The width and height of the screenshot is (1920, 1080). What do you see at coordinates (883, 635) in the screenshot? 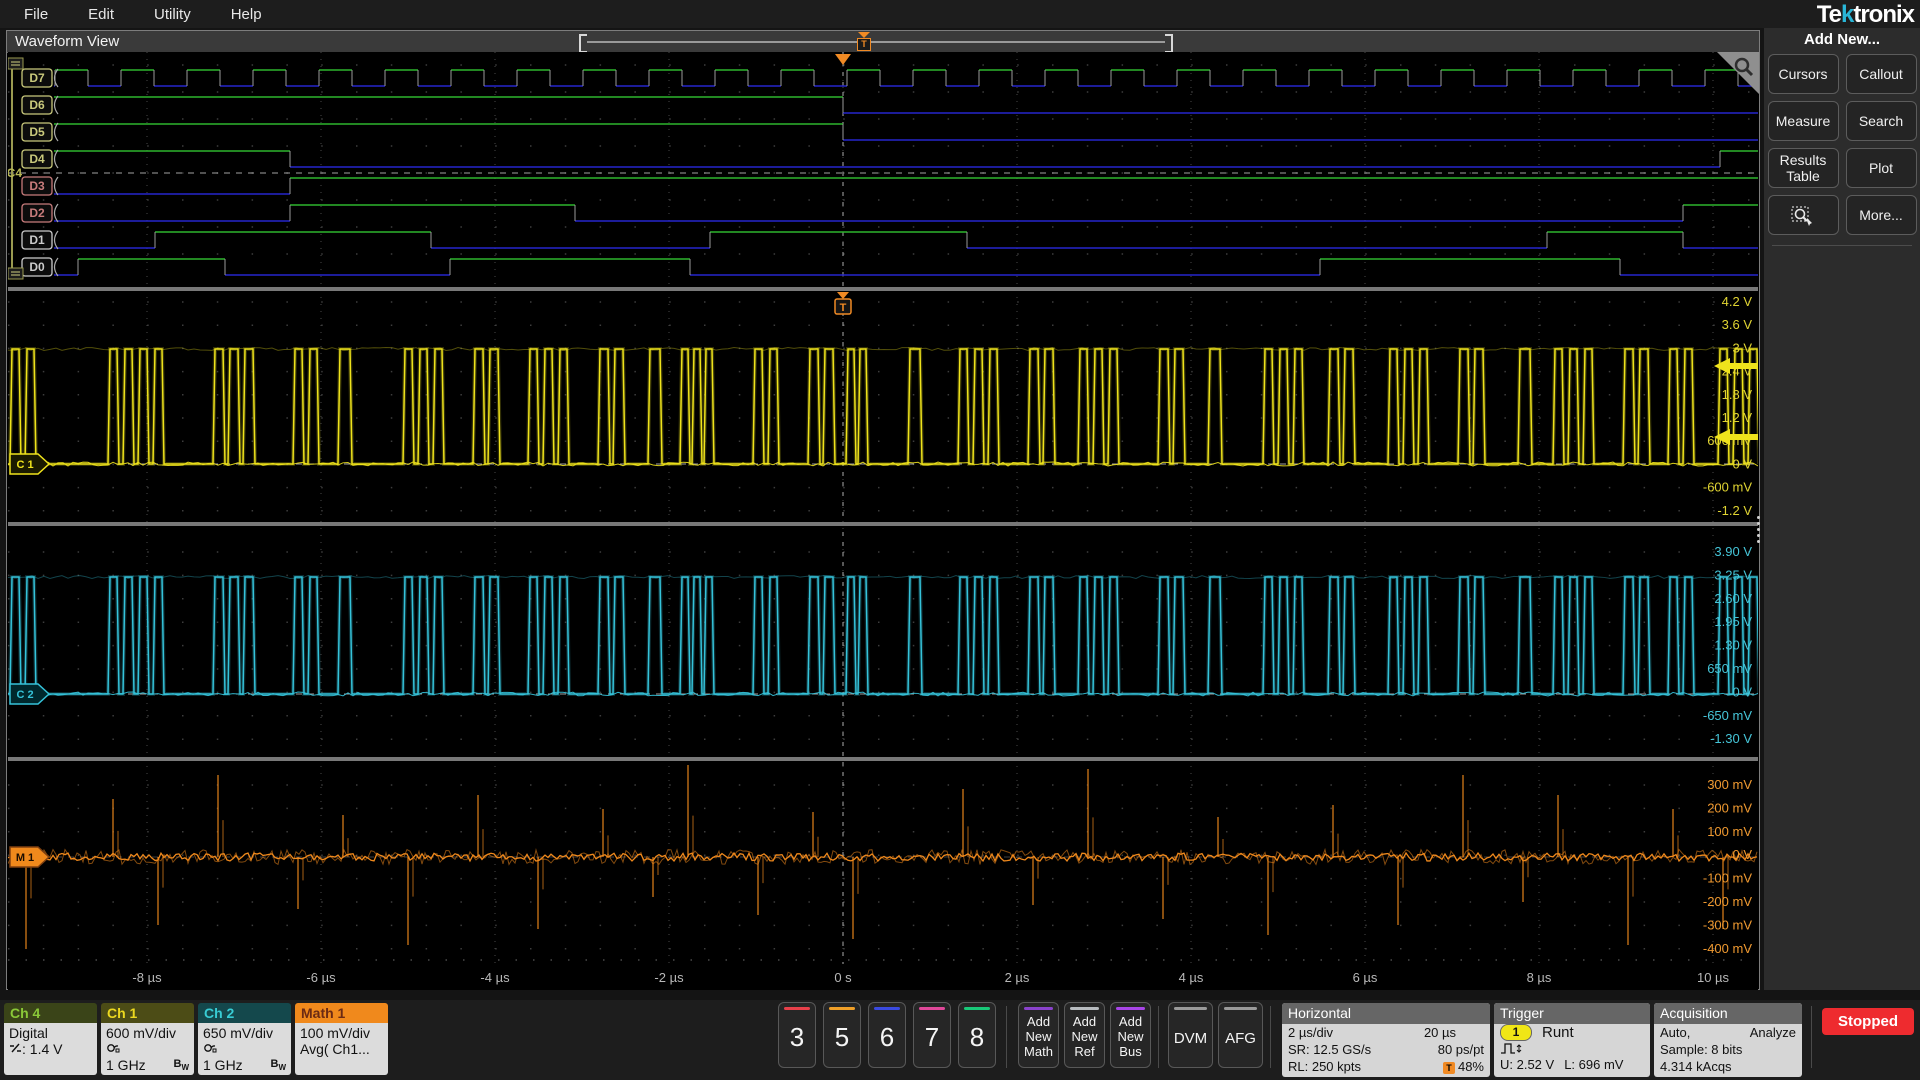
I see `c2-trace` at bounding box center [883, 635].